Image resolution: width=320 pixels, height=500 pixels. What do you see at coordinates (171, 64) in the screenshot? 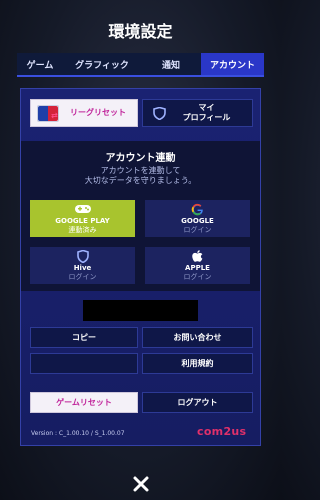
I see `tab-notifications: 通知` at bounding box center [171, 64].